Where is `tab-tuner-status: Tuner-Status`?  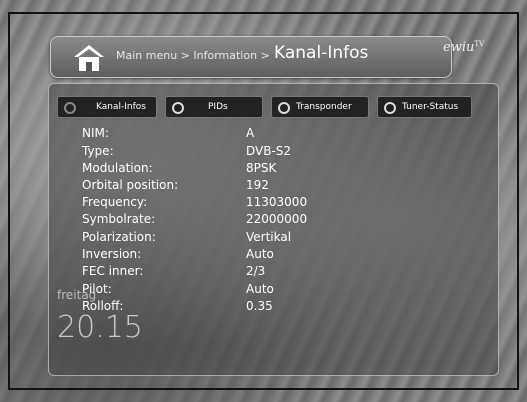
tab-tuner-status: Tuner-Status is located at coordinates (424, 107).